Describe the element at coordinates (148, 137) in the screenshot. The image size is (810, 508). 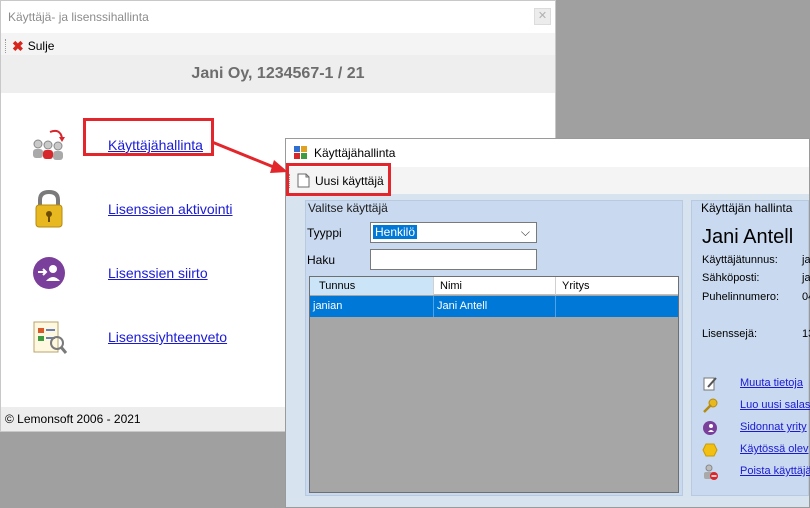
I see `highlight-kayttajahallinta-link` at that location.